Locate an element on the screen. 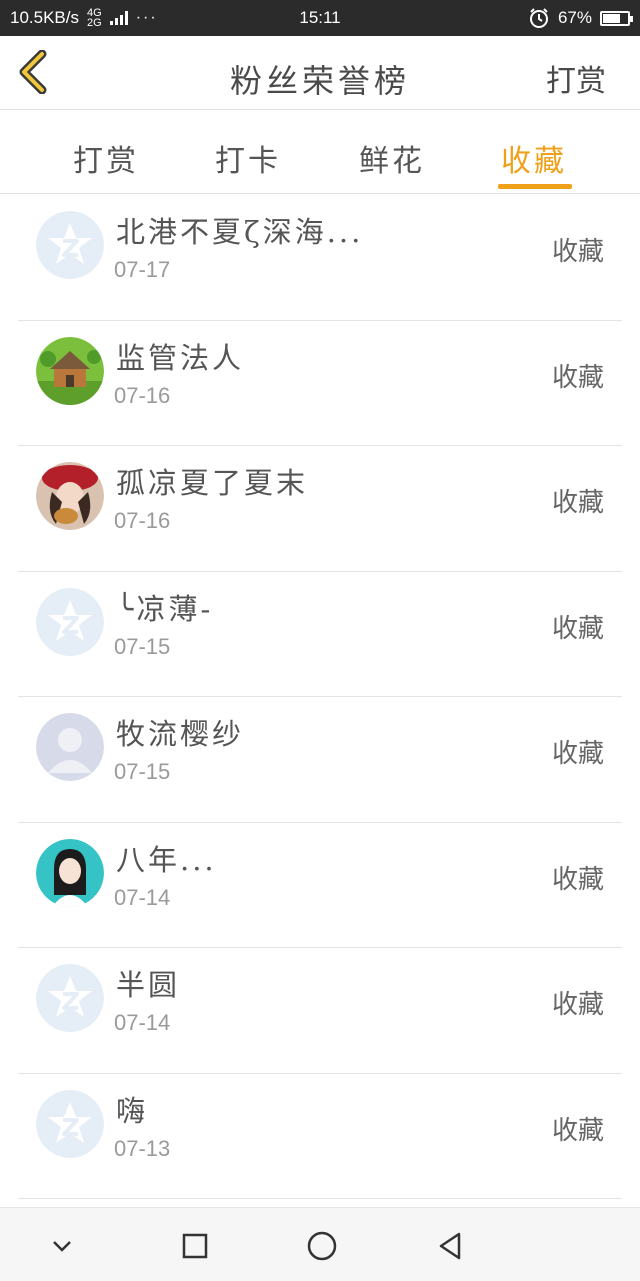 The width and height of the screenshot is (640, 1281). signal-icon is located at coordinates (118, 18).